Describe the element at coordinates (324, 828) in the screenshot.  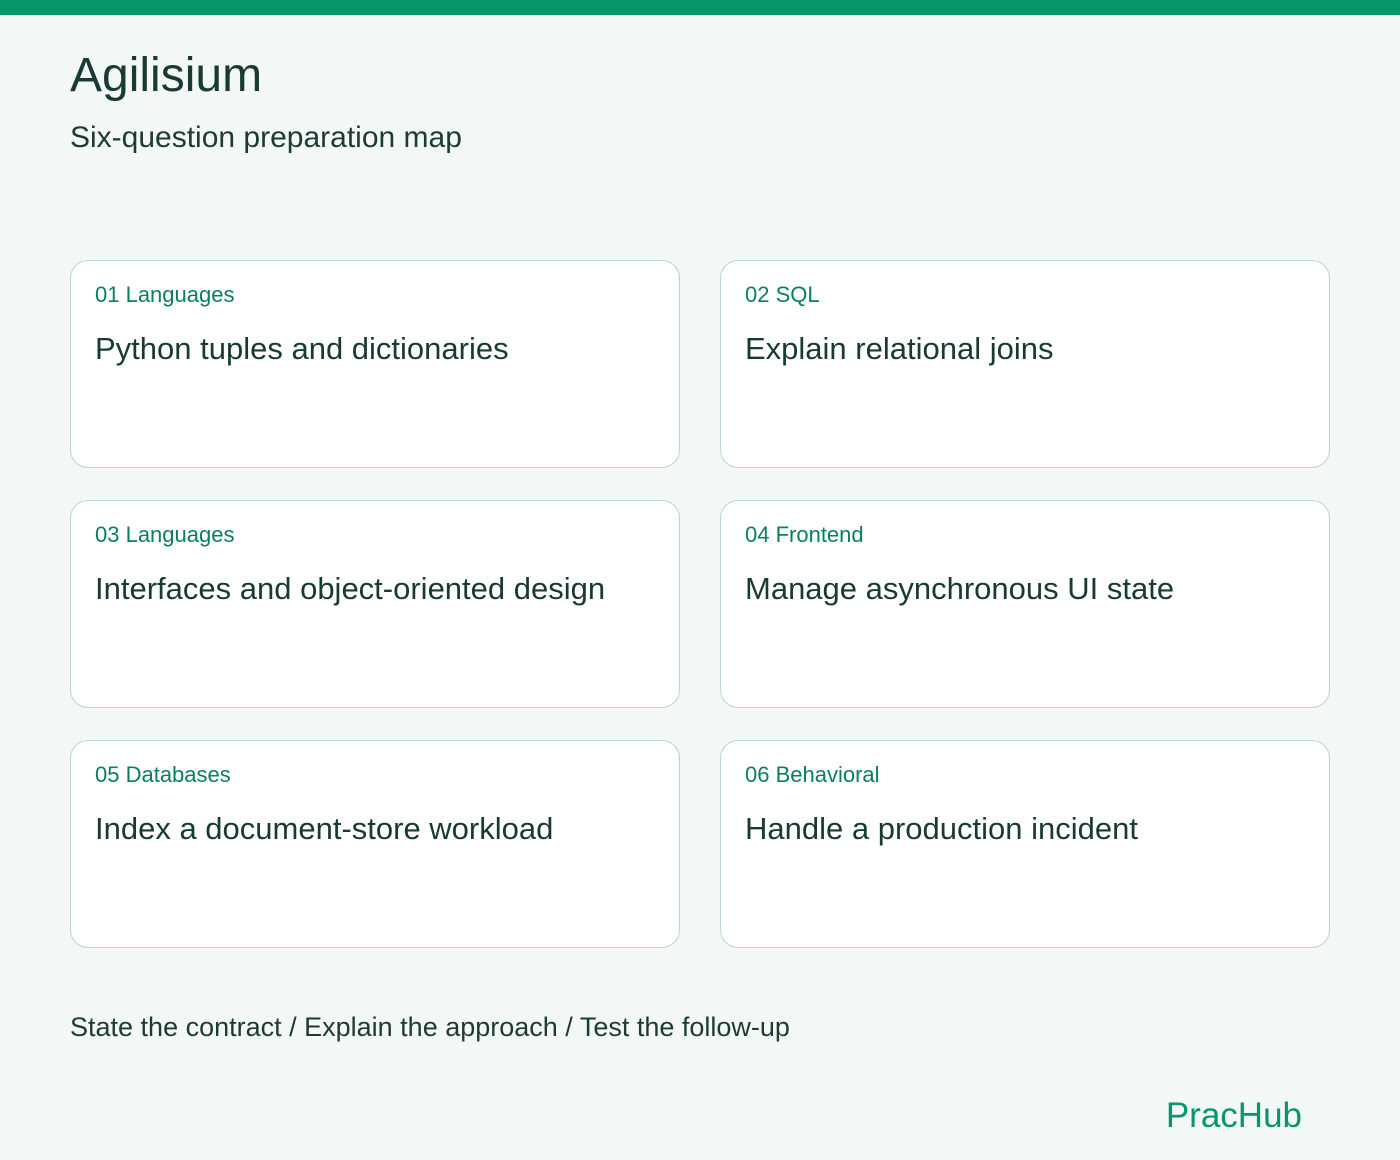
I see `question-title: Index a document-store workload` at that location.